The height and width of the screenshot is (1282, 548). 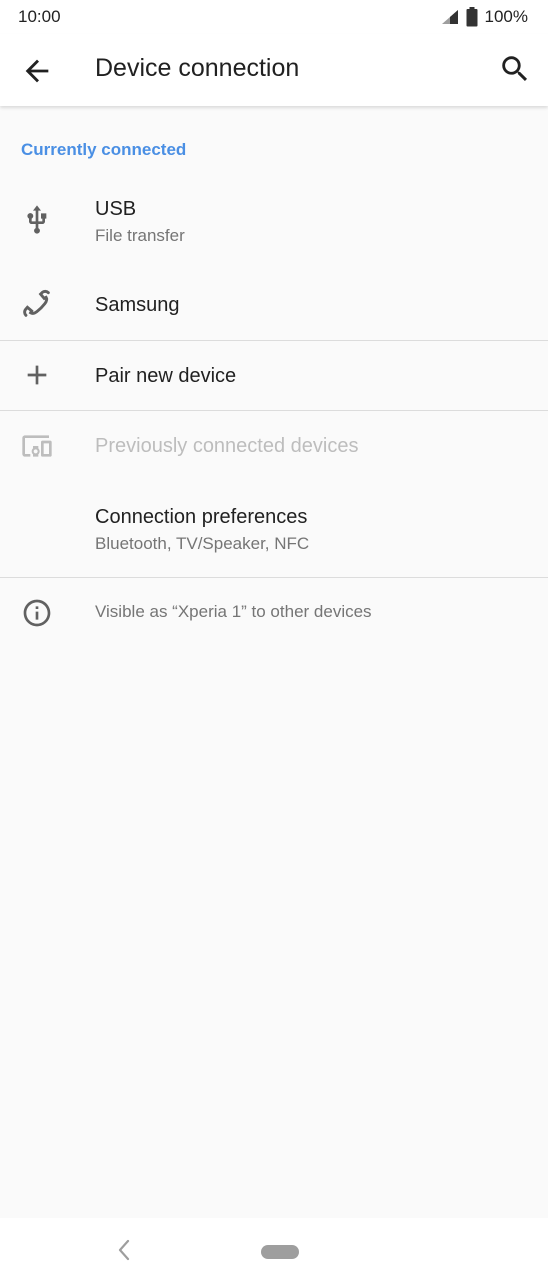 I want to click on list-item-usb: USB File transfer, so click(x=274, y=221).